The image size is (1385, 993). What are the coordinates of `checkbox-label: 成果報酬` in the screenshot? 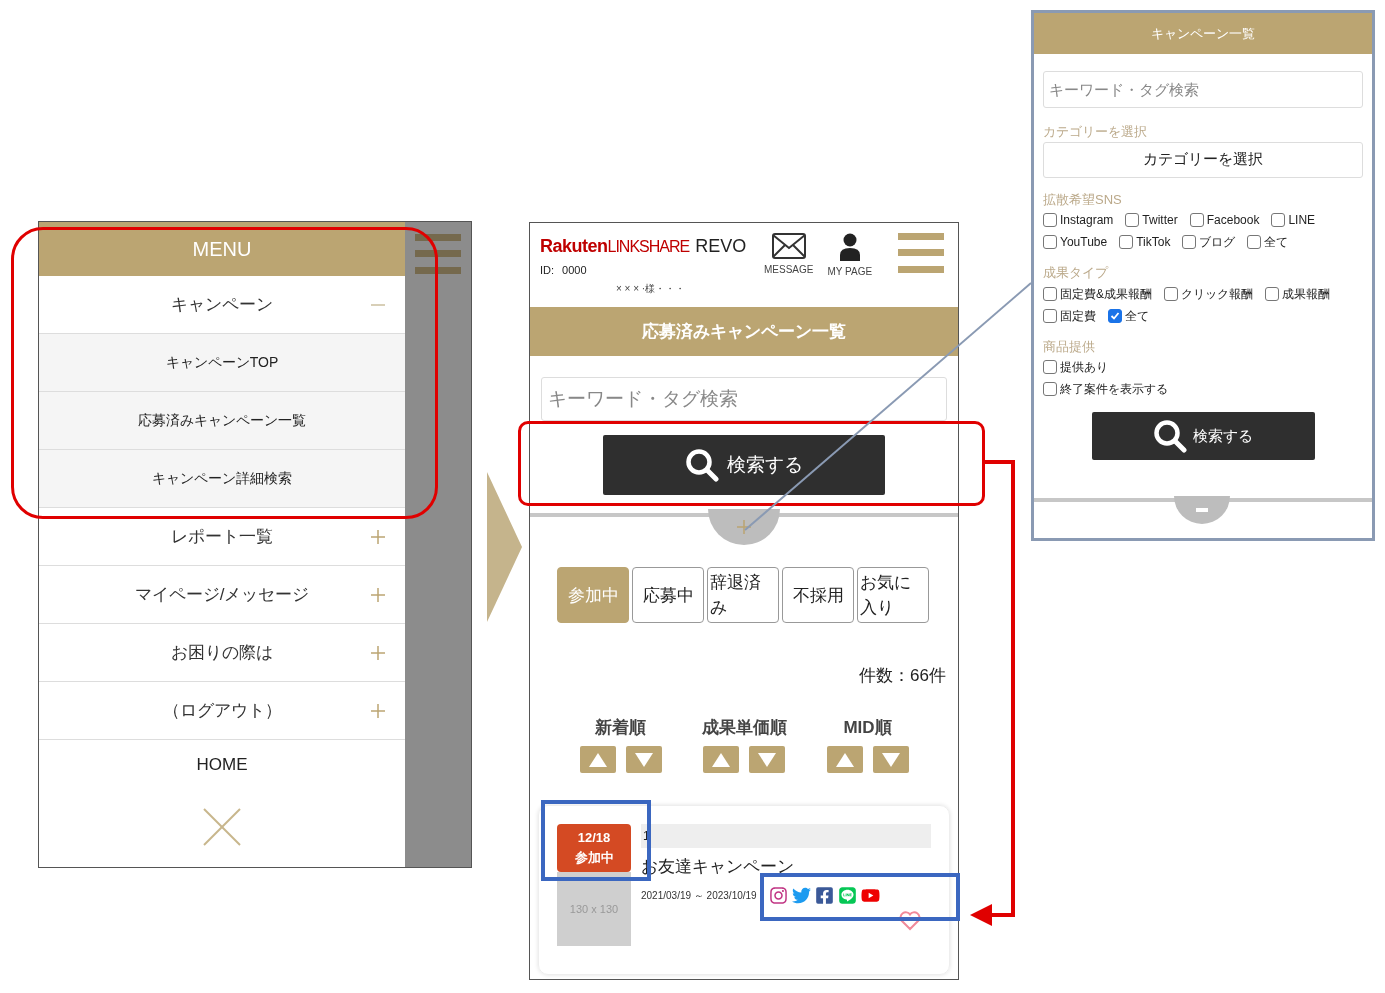 It's located at (1306, 294).